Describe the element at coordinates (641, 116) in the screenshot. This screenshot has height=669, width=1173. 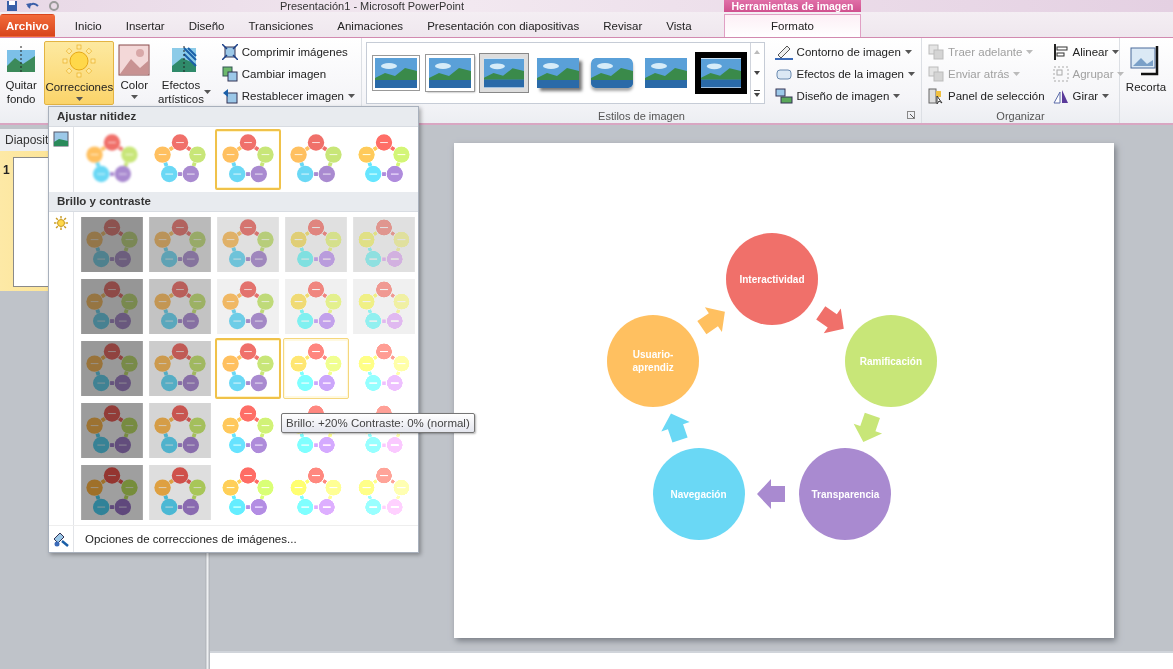
I see `group-label: Estilos de imagen` at that location.